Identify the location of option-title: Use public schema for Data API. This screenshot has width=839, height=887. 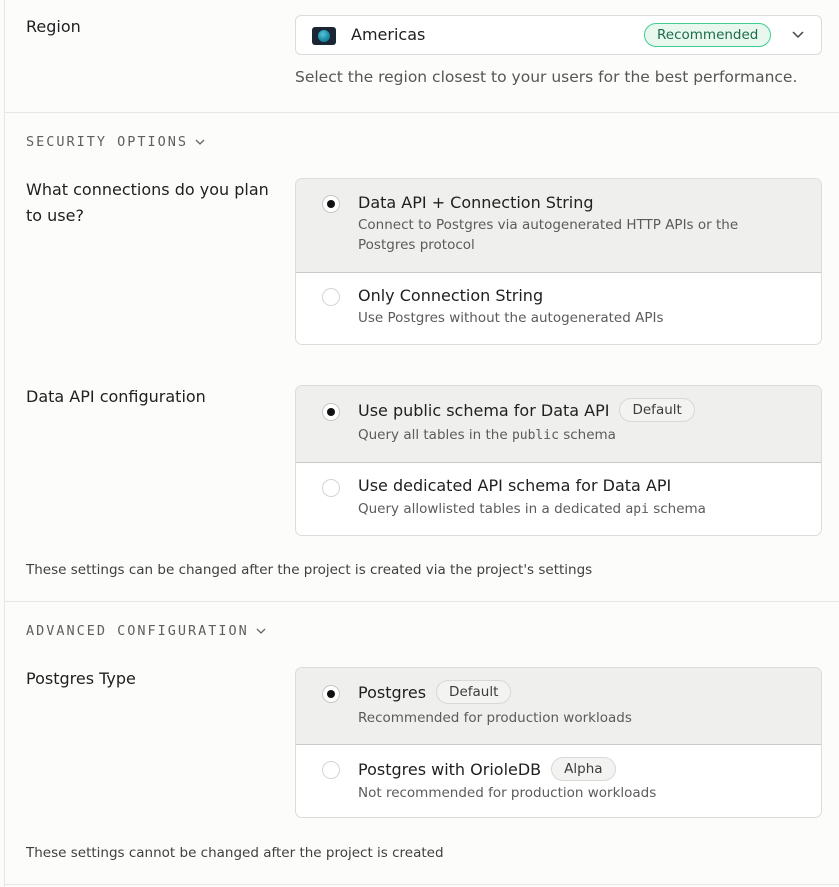
(484, 410).